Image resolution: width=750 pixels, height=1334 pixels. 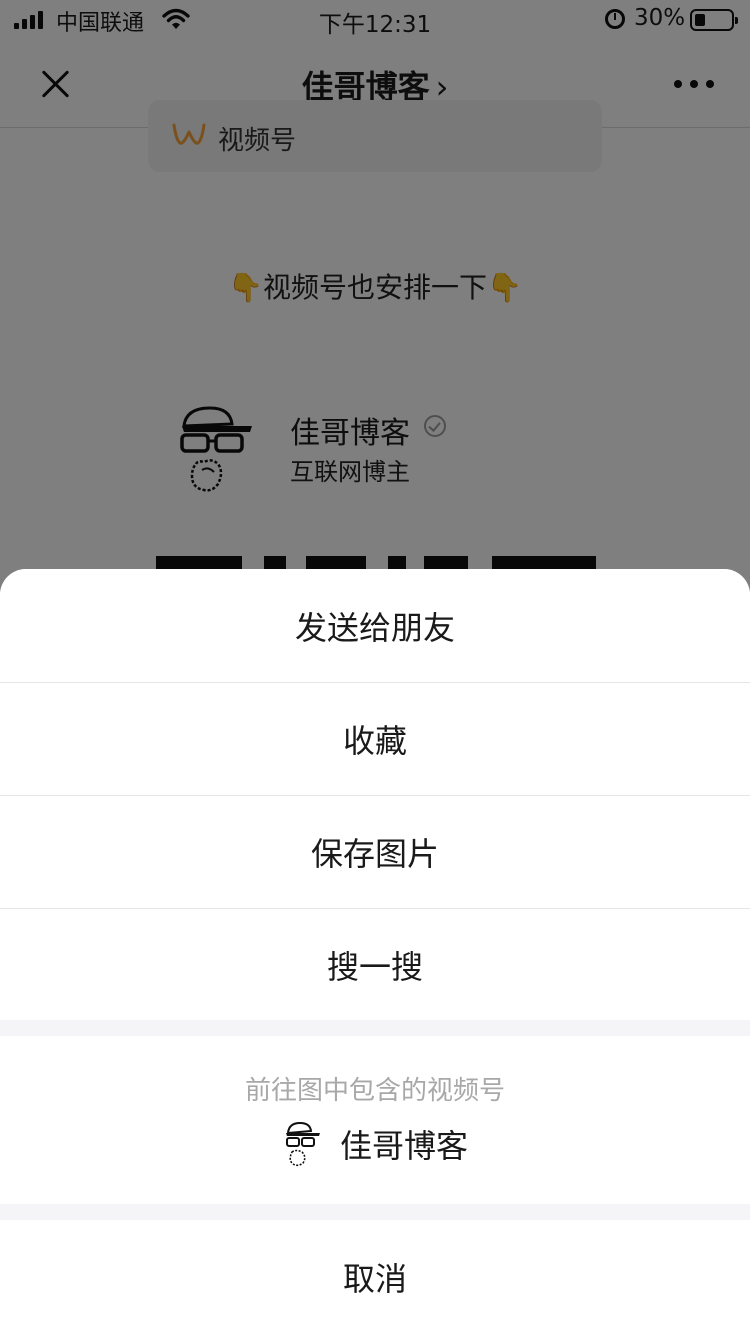 I want to click on search-option: 搜一搜, so click(x=375, y=964).